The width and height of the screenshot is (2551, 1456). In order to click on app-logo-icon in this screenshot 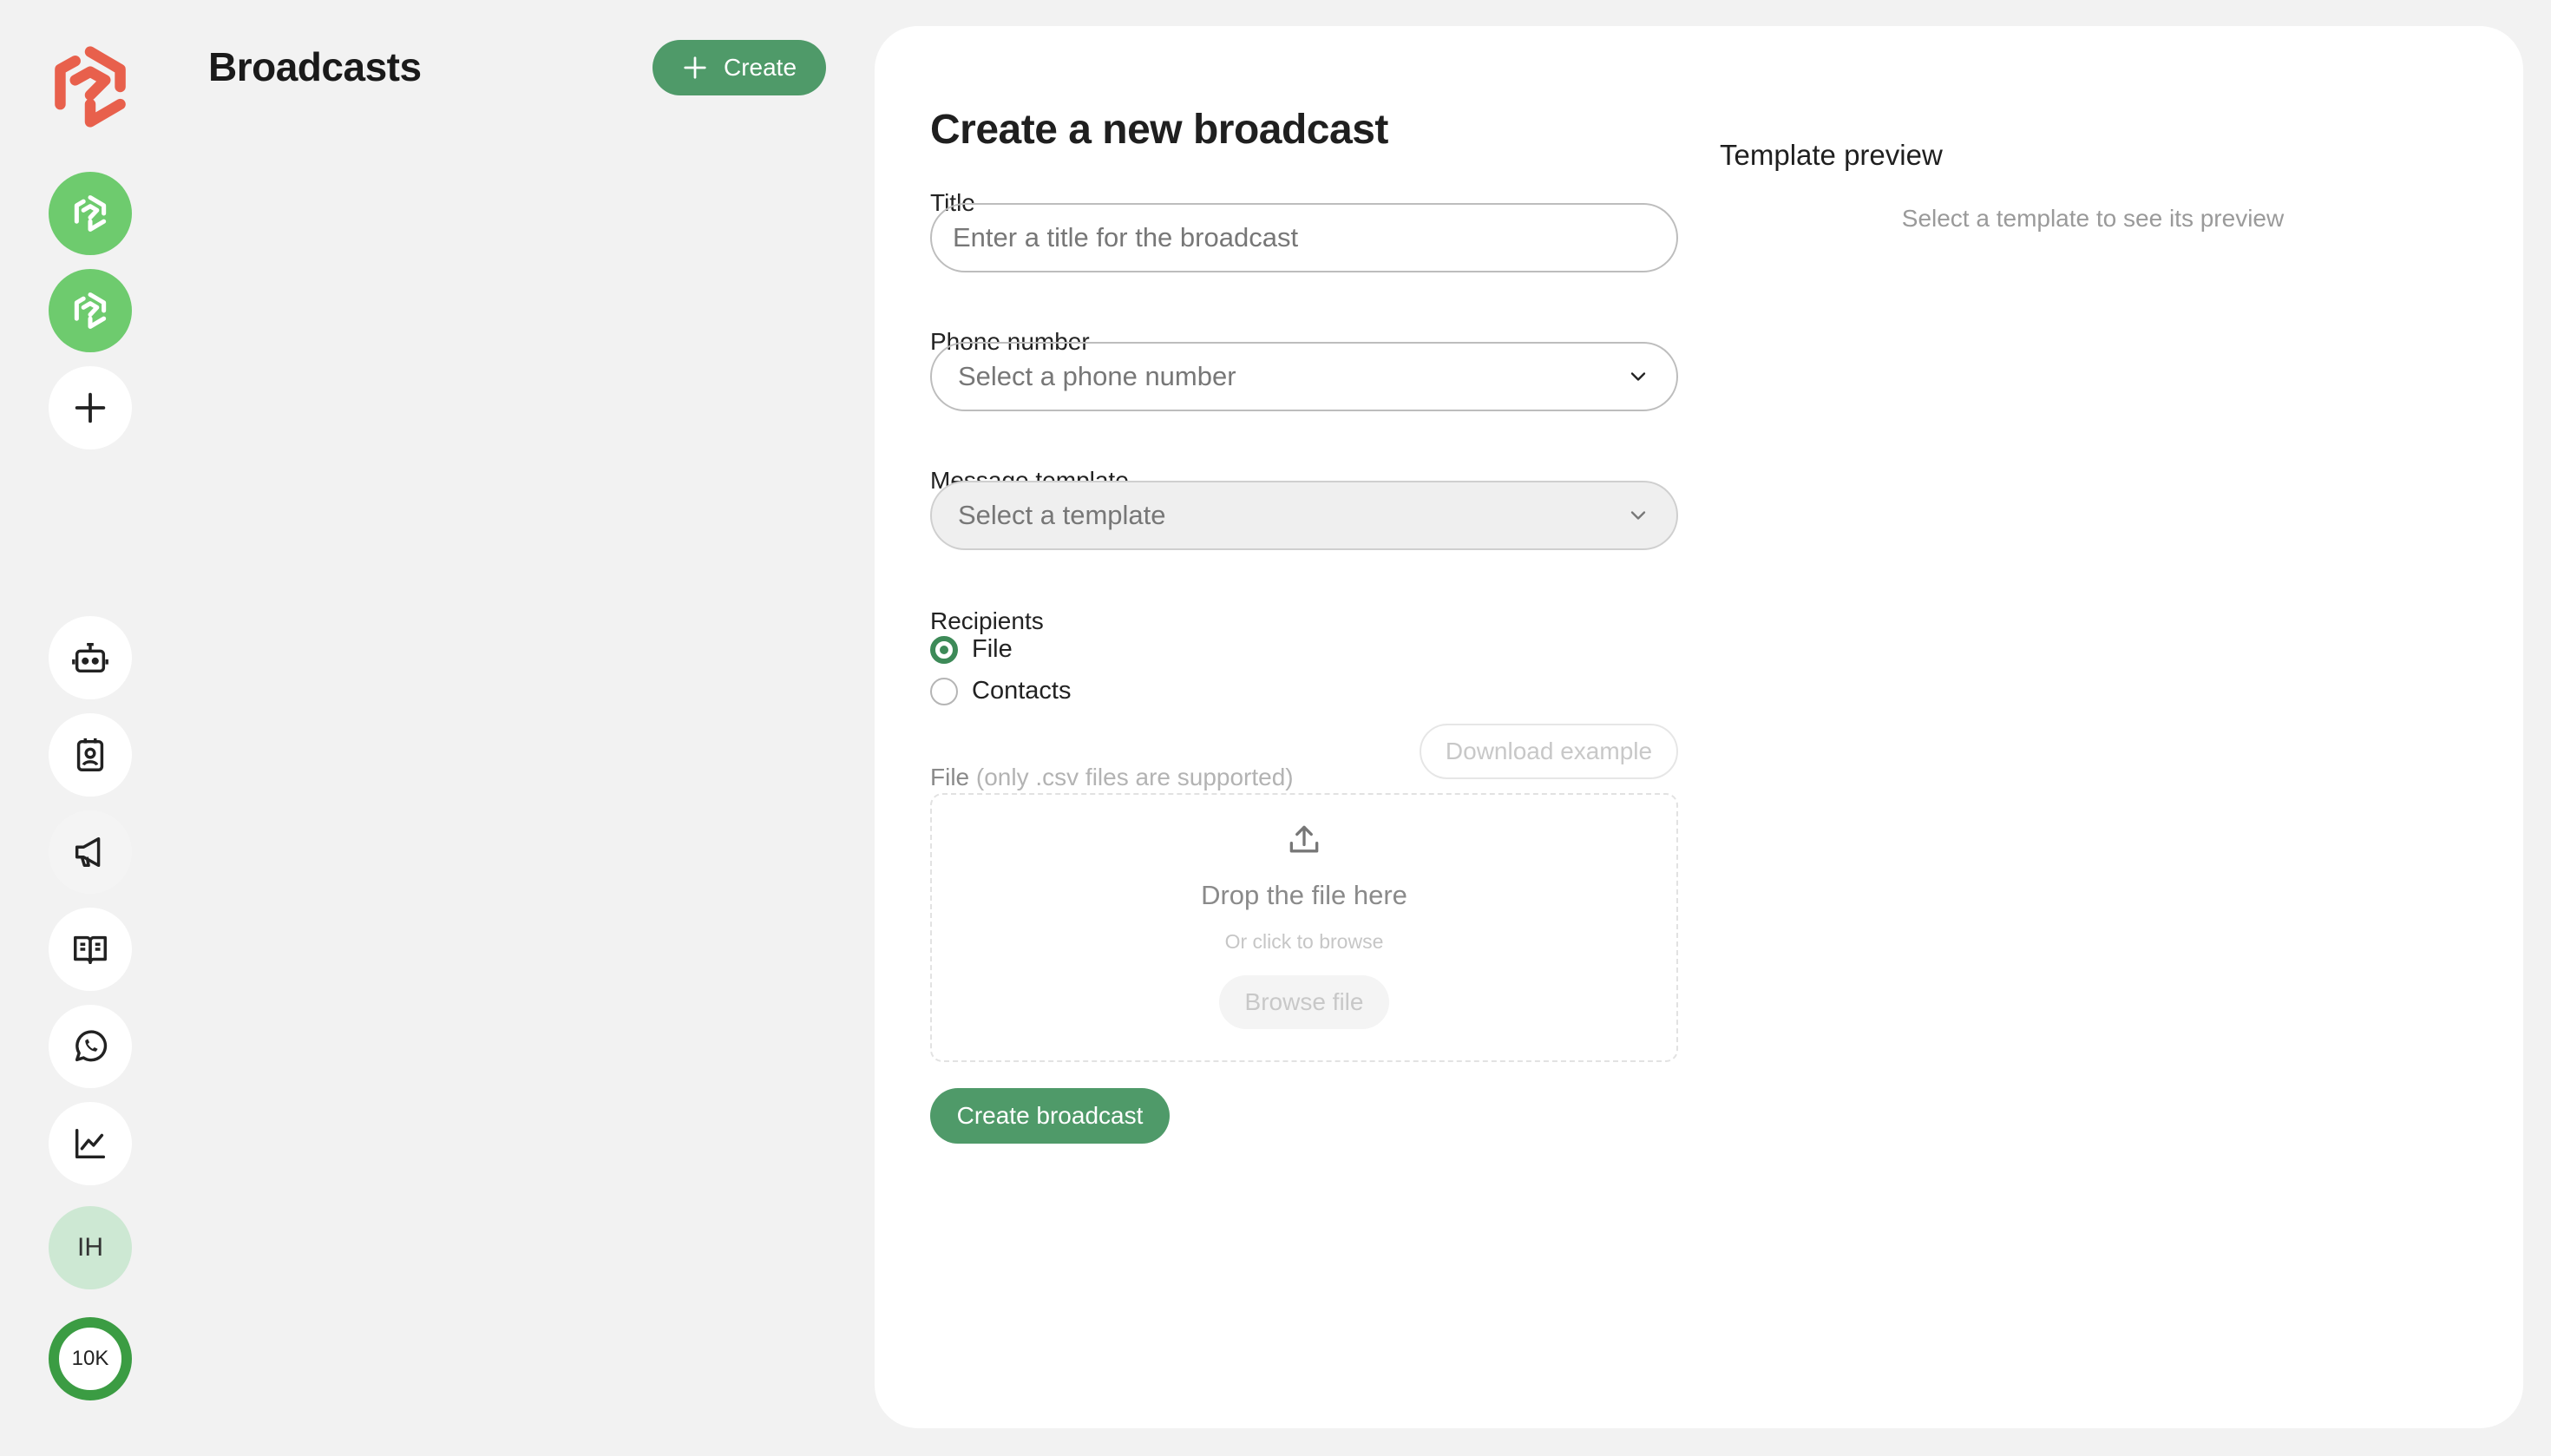, I will do `click(90, 86)`.